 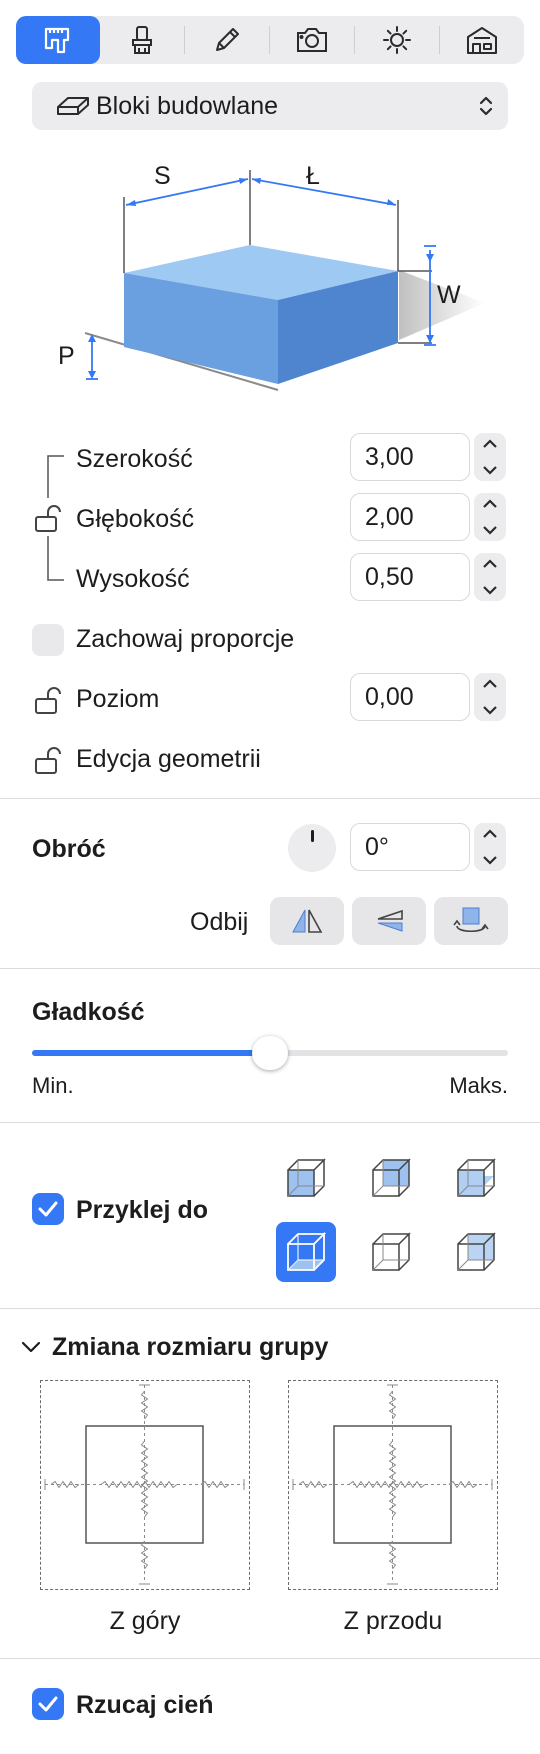 I want to click on rotate-flip-icon, so click(x=471, y=920).